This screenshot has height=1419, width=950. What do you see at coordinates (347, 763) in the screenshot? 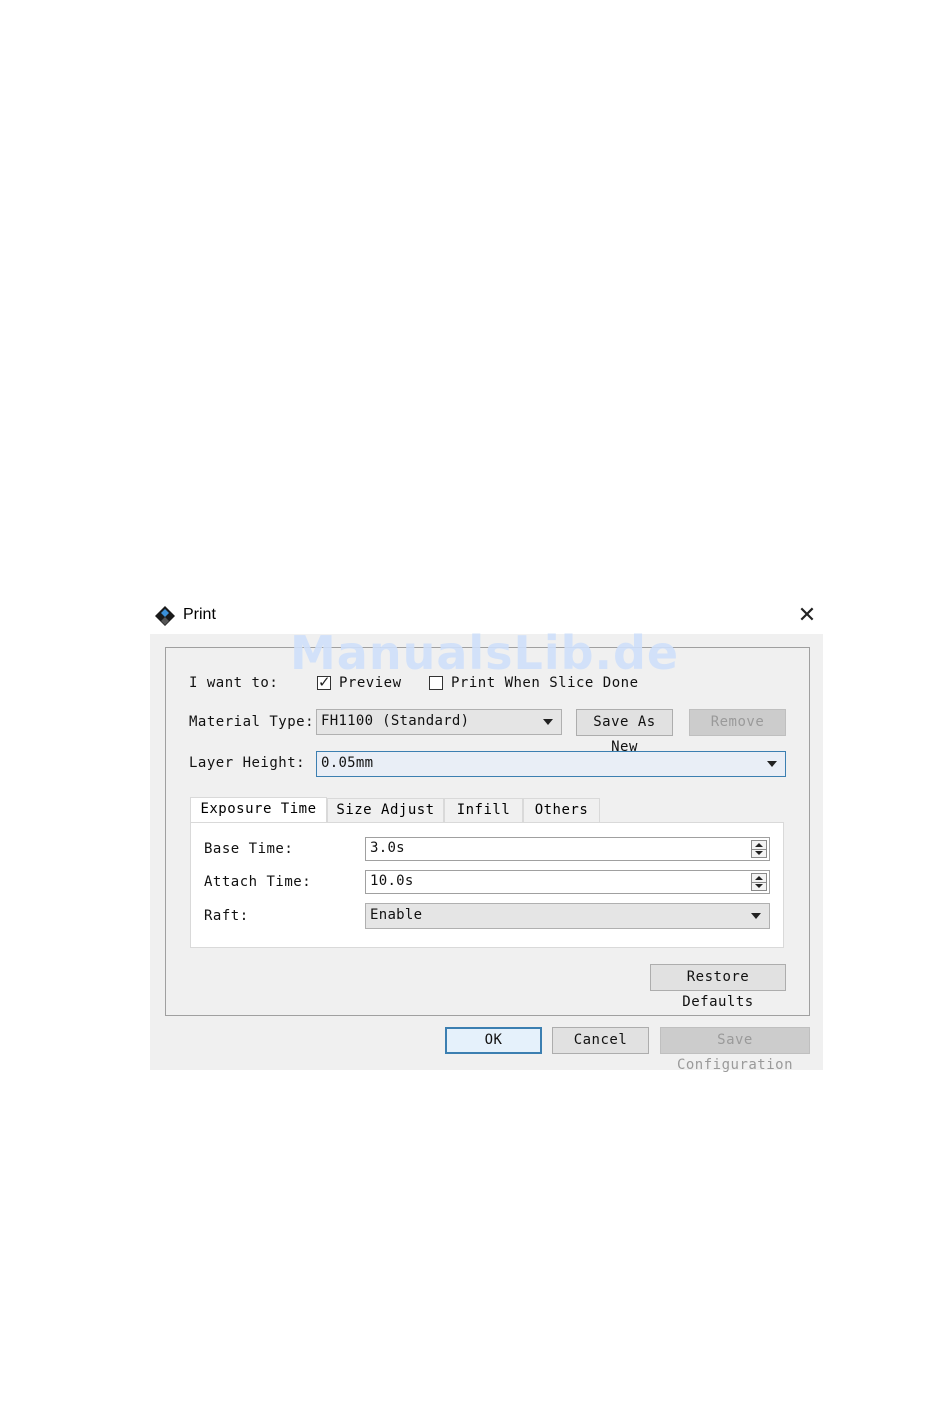
I see `layer-height-value: 0.05mm` at bounding box center [347, 763].